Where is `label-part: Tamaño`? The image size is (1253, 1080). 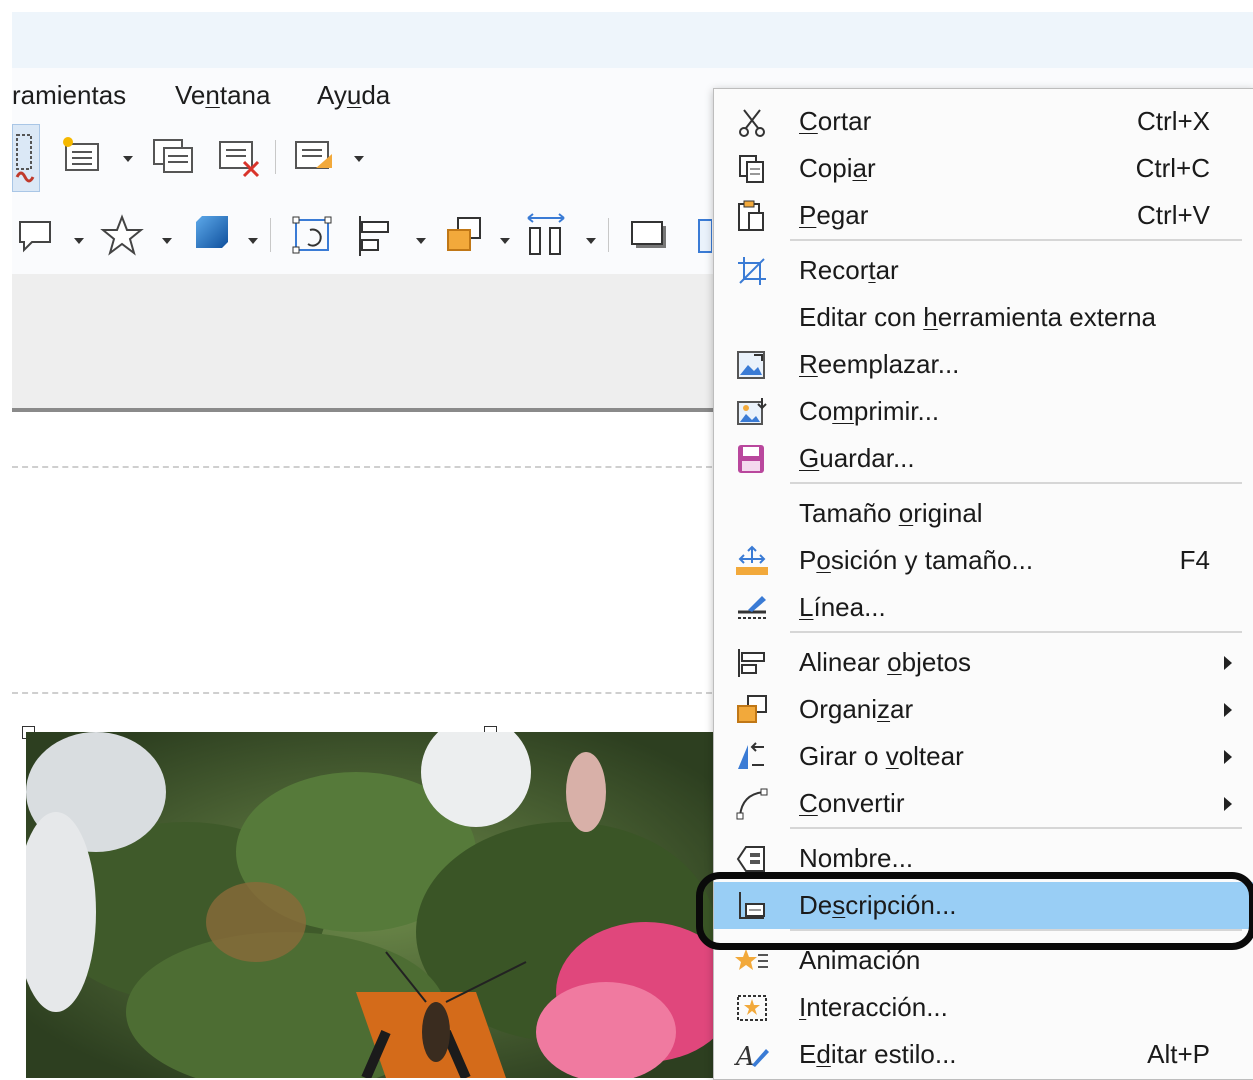
label-part: Tamaño is located at coordinates (849, 513).